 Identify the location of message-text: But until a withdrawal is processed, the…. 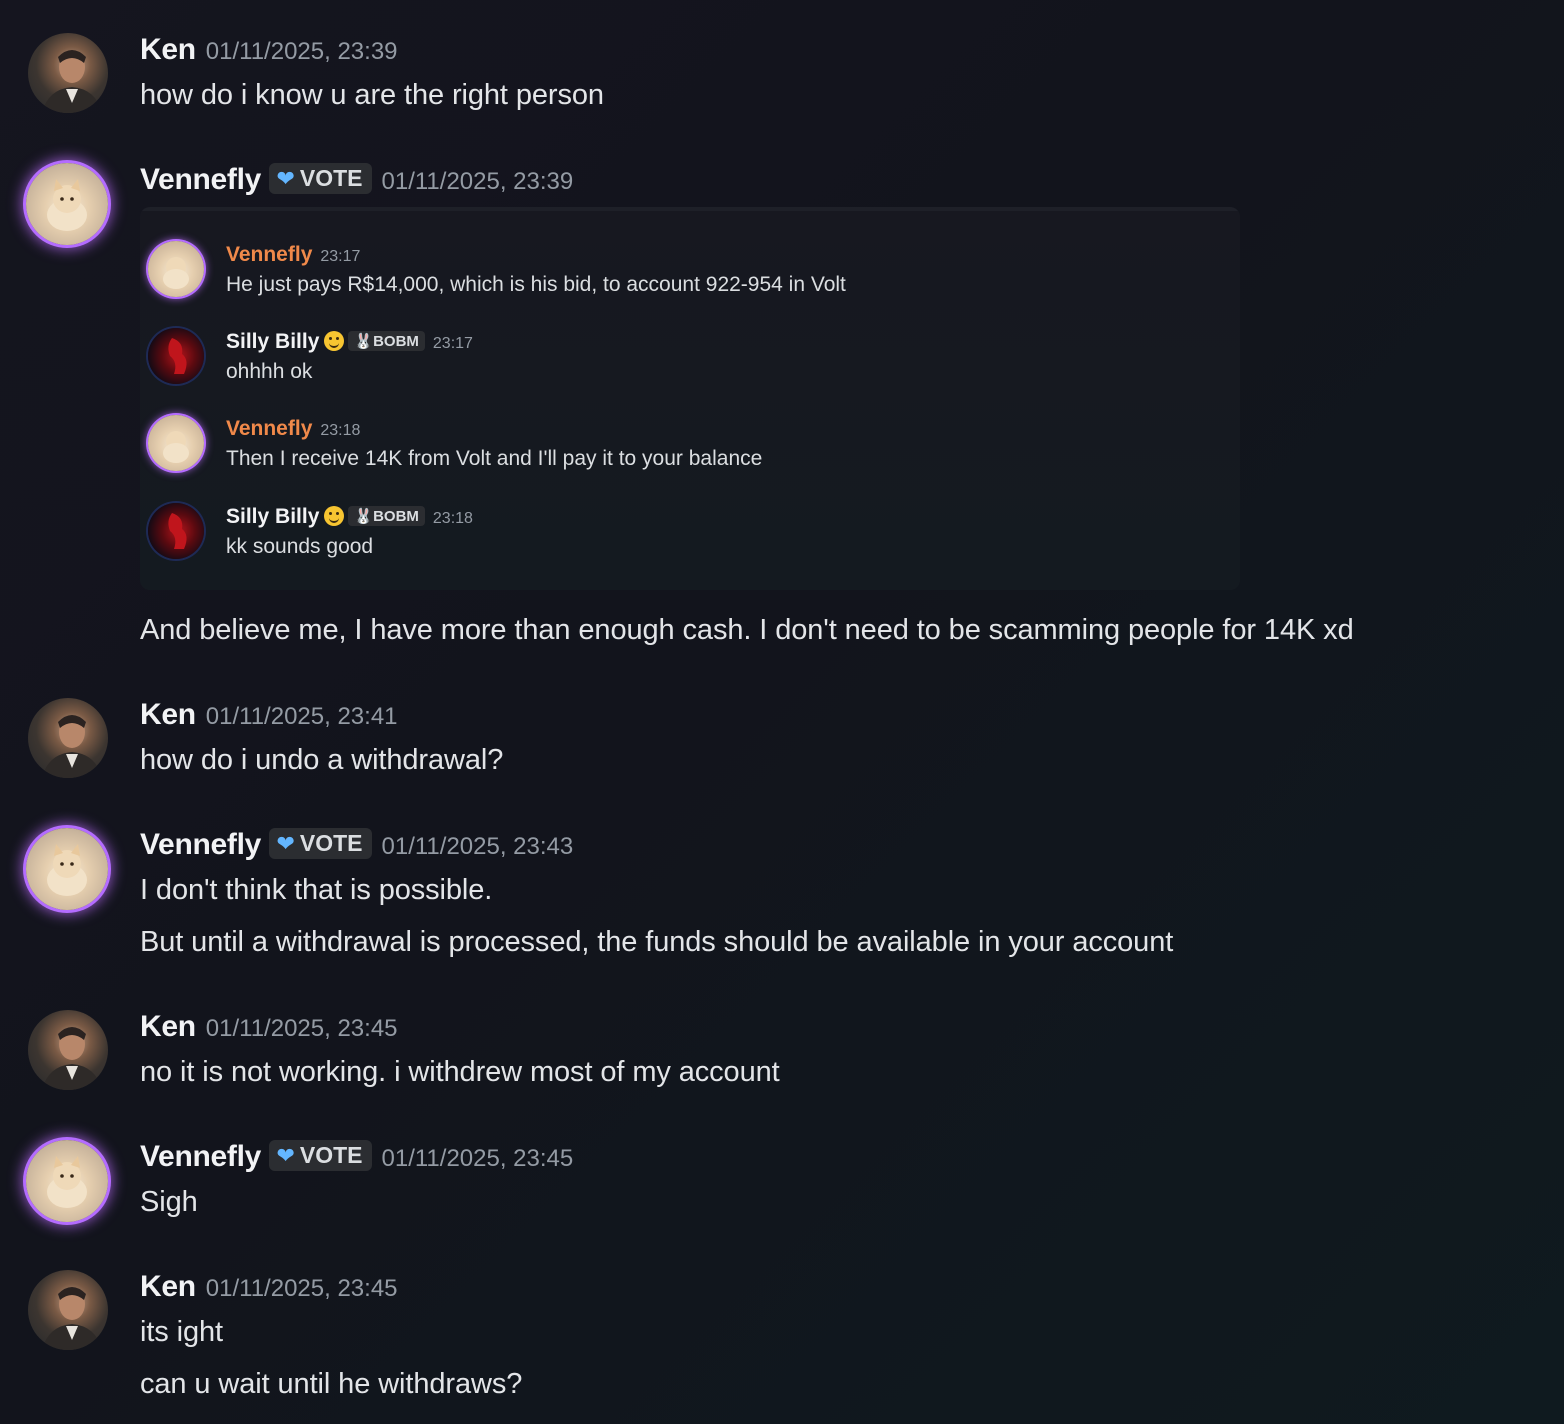
(657, 942).